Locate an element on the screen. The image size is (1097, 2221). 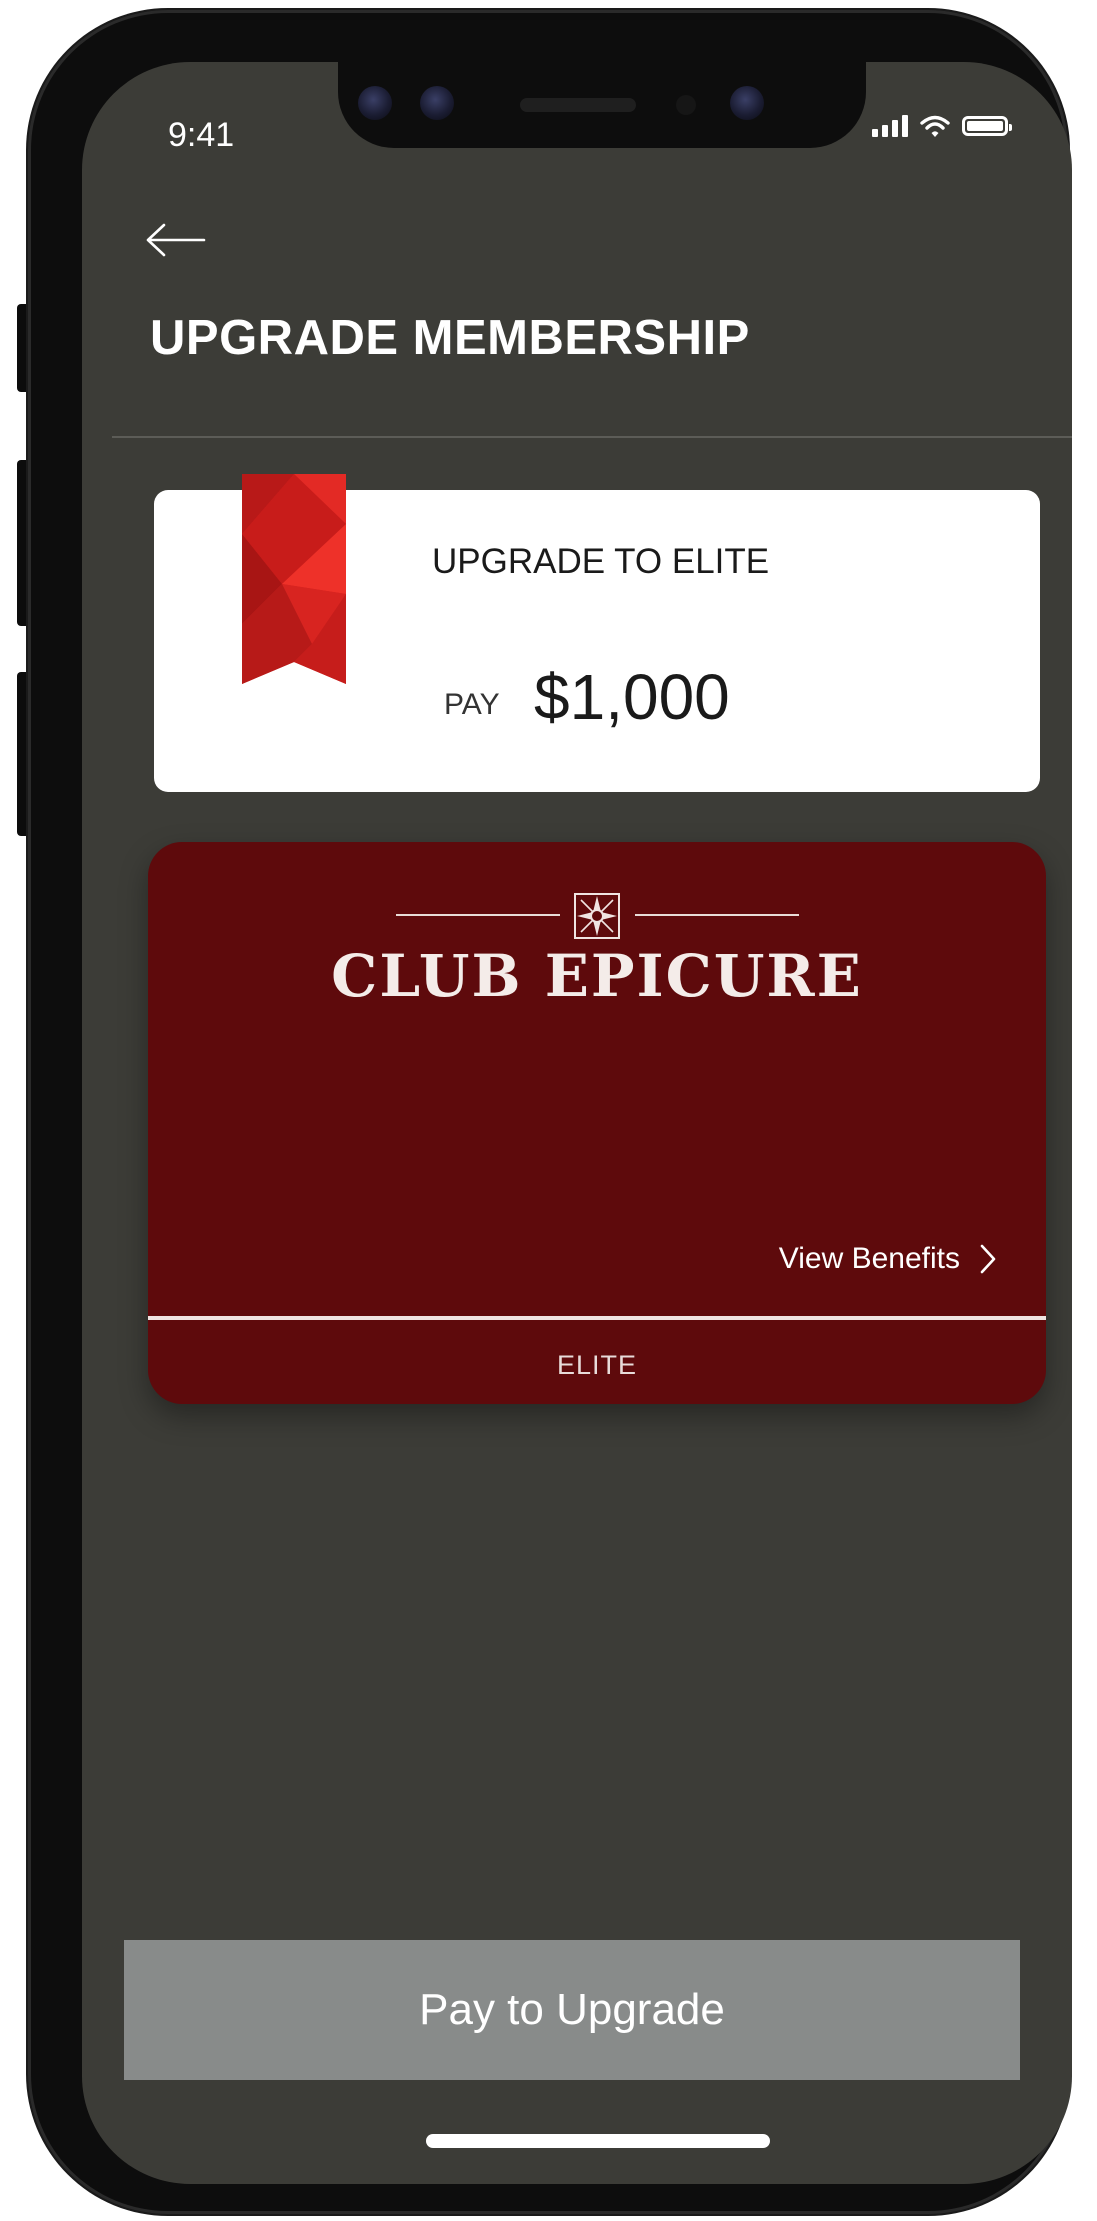
upgrade-tier-label: UPGRADE TO ELITE is located at coordinates (601, 561).